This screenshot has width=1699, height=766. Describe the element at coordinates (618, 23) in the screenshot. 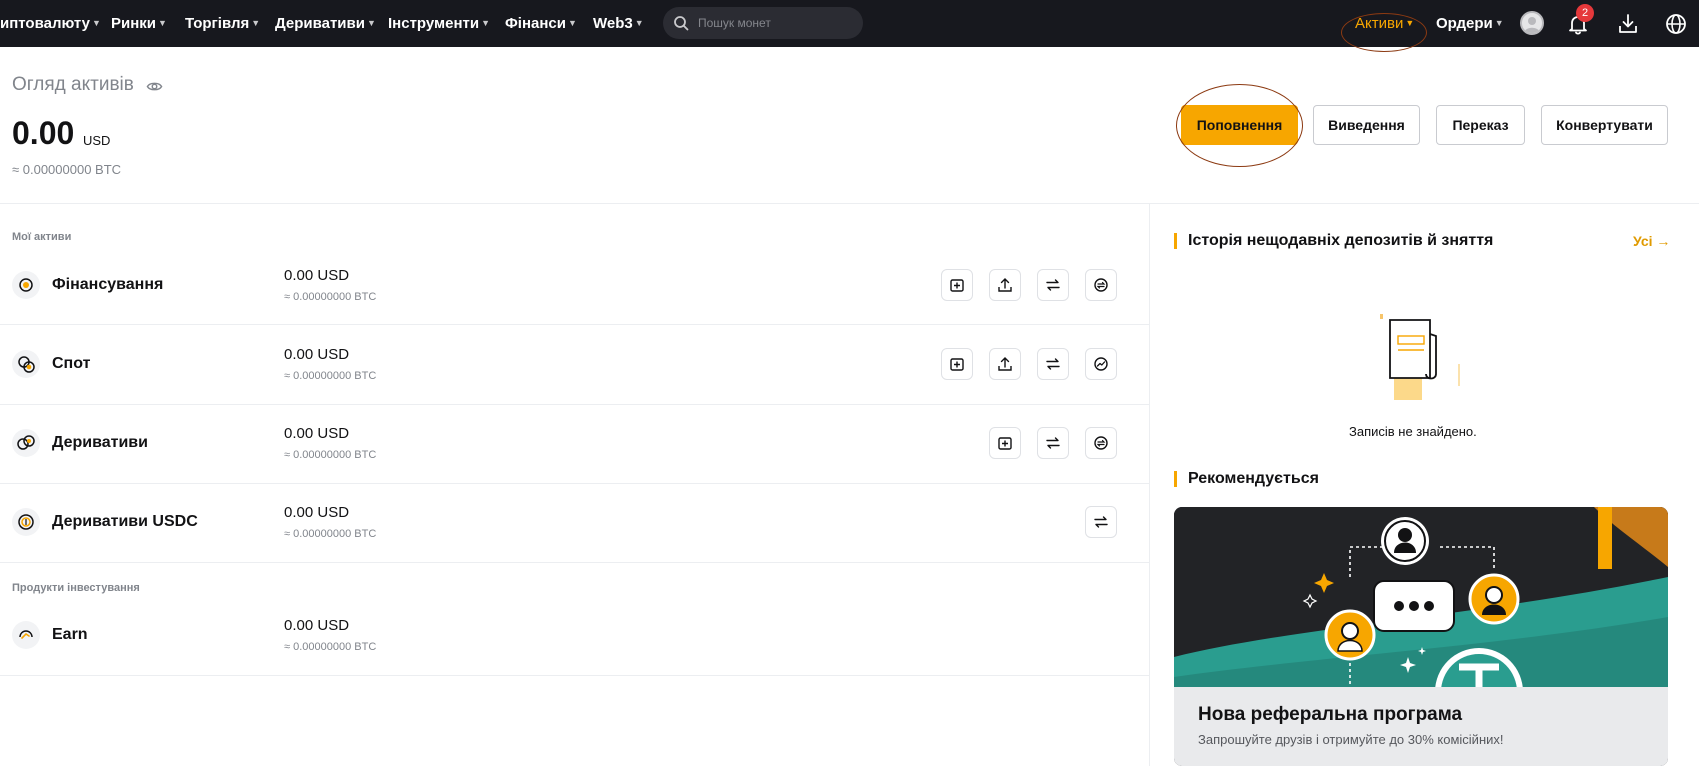

I see `nav-web3: Web3 ▼` at that location.